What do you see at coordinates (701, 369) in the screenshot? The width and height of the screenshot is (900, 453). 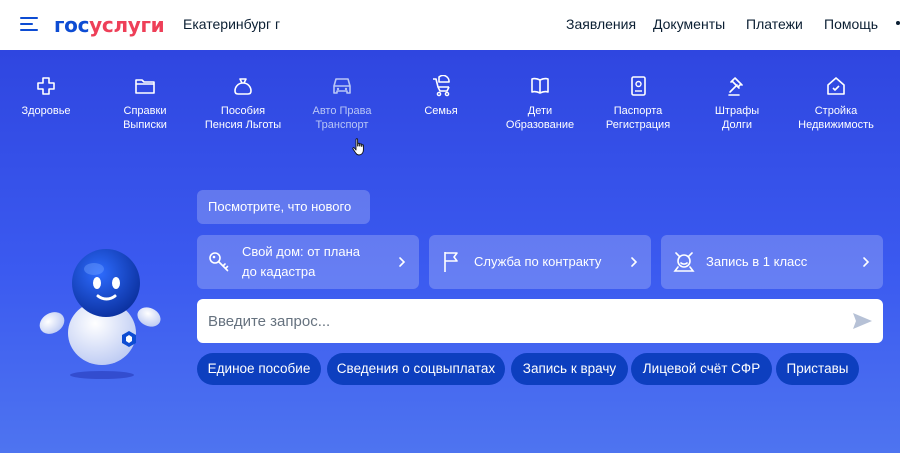 I see `quick-link-sfr-account: Лицевой счёт СФР` at bounding box center [701, 369].